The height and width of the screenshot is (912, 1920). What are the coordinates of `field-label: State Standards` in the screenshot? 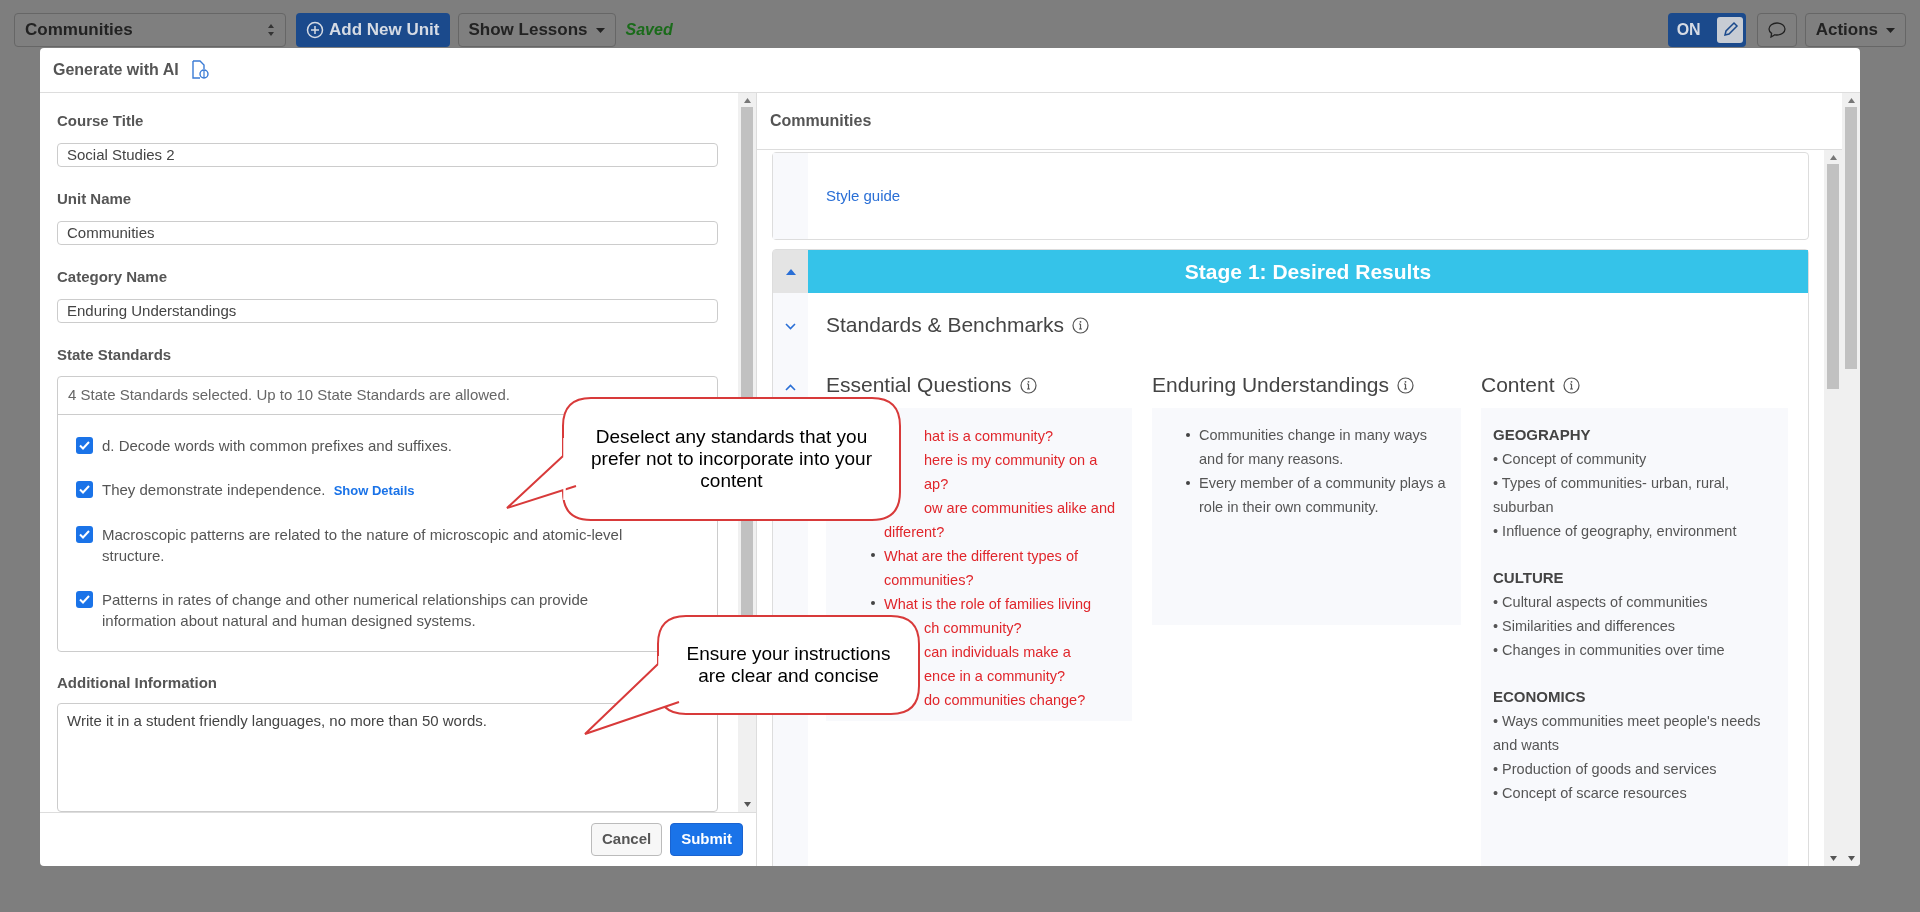 It's located at (114, 355).